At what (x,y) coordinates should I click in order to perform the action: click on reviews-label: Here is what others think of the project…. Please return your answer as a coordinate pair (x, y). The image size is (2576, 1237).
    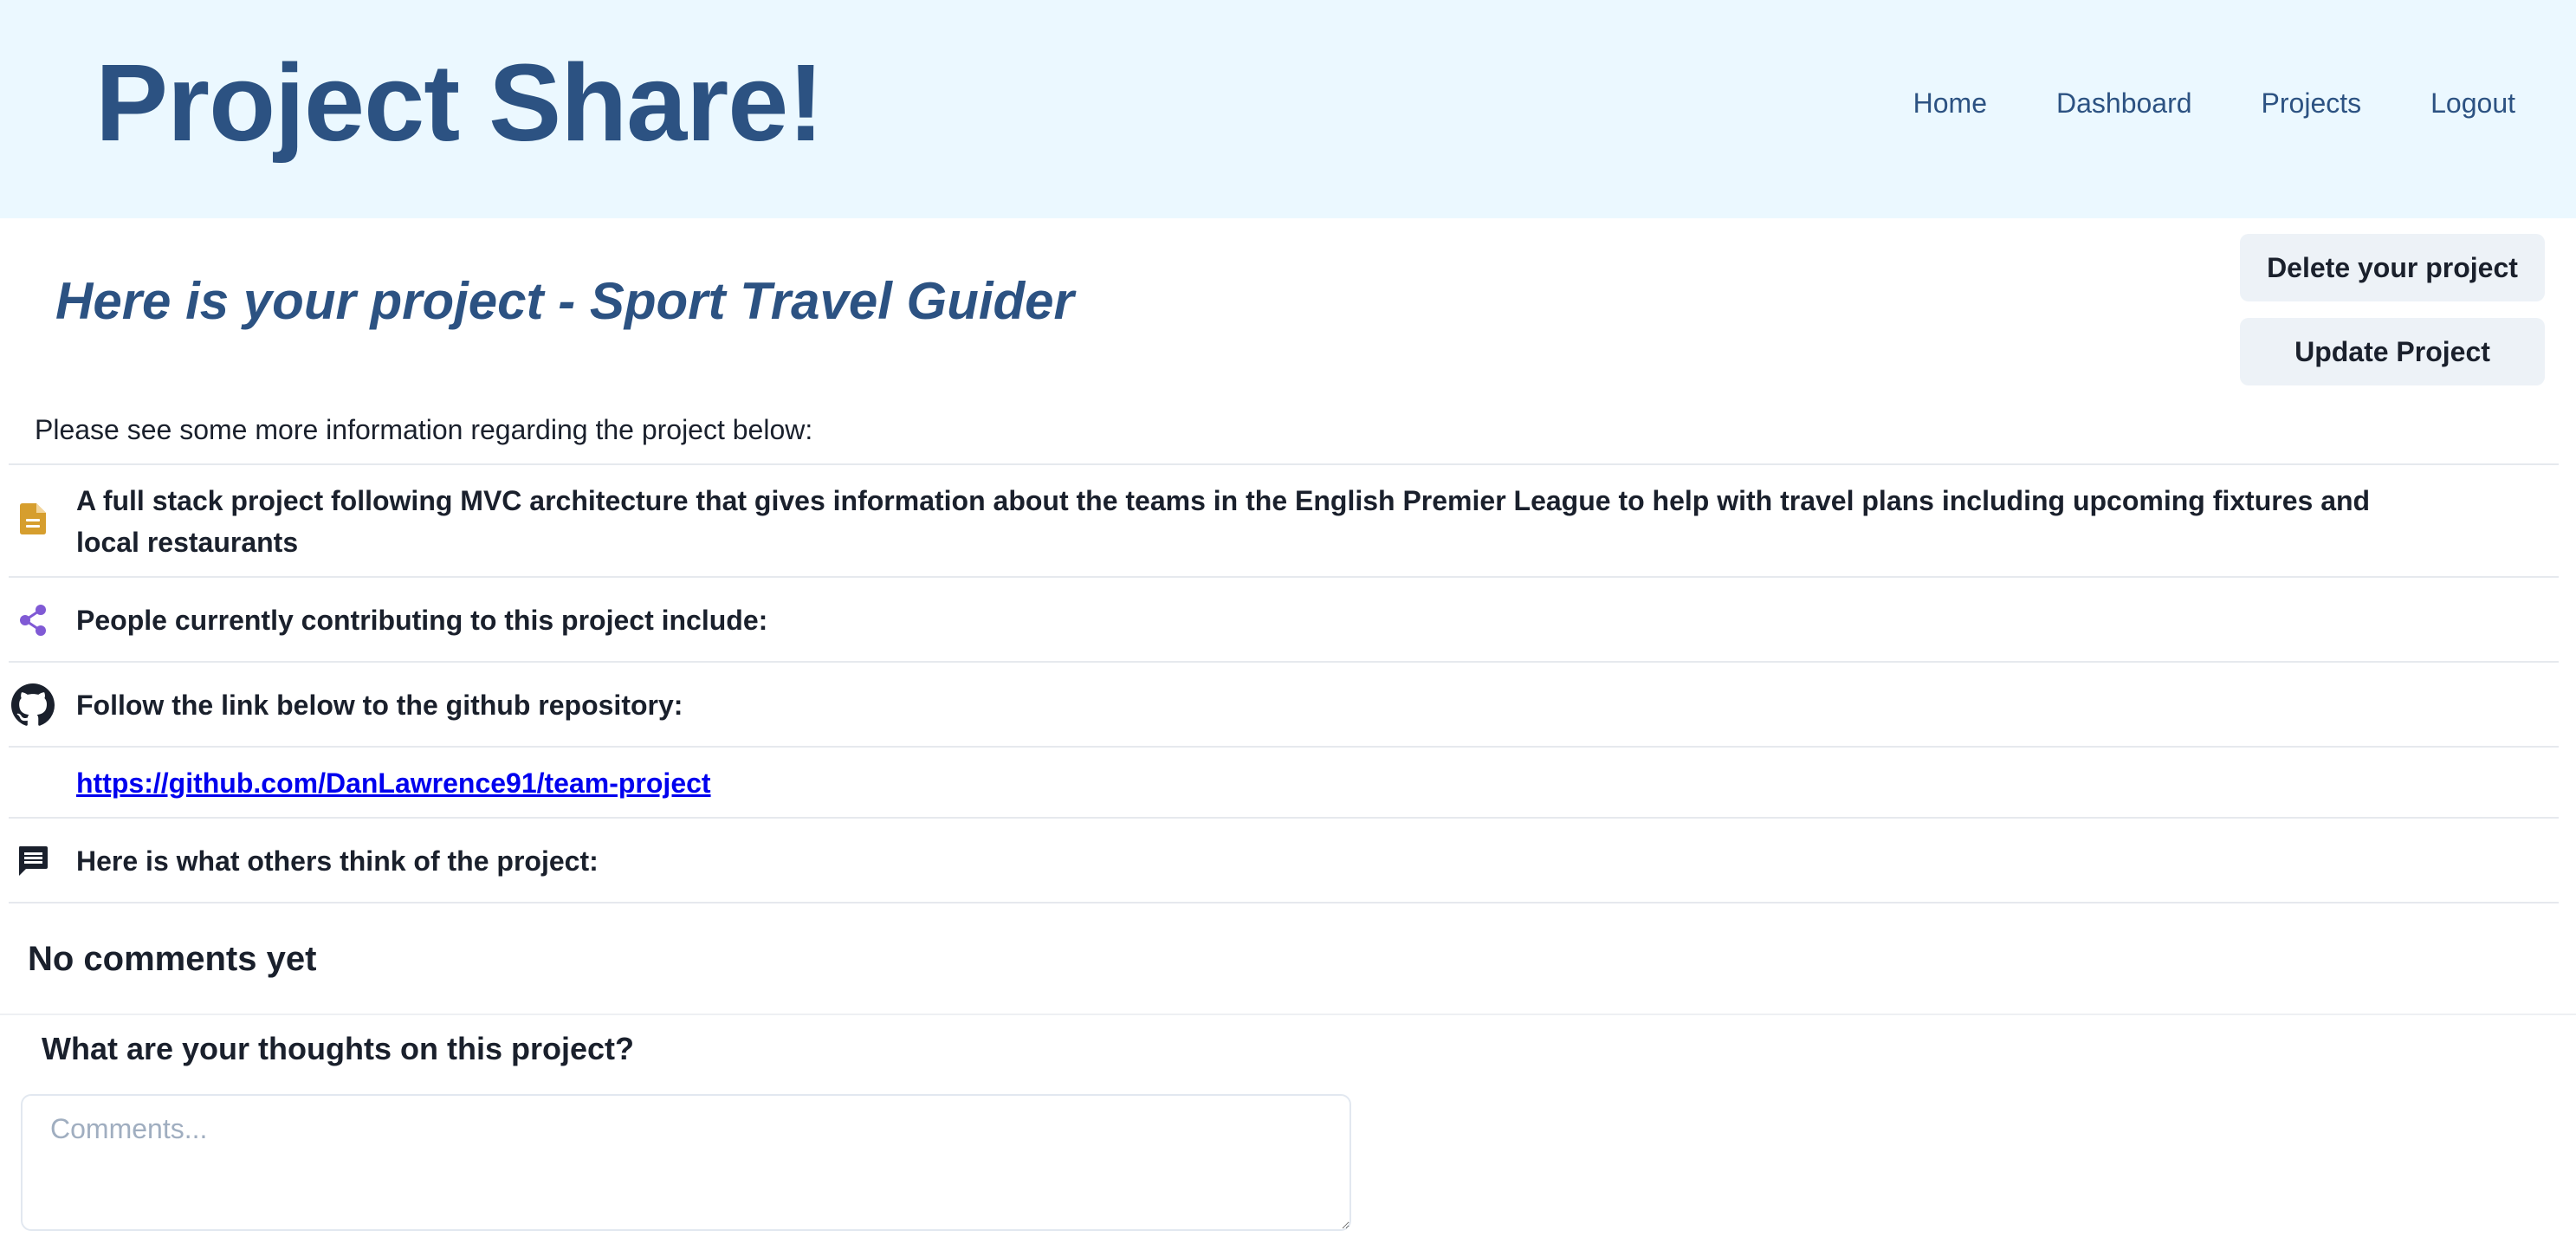
    Looking at the image, I should click on (337, 861).